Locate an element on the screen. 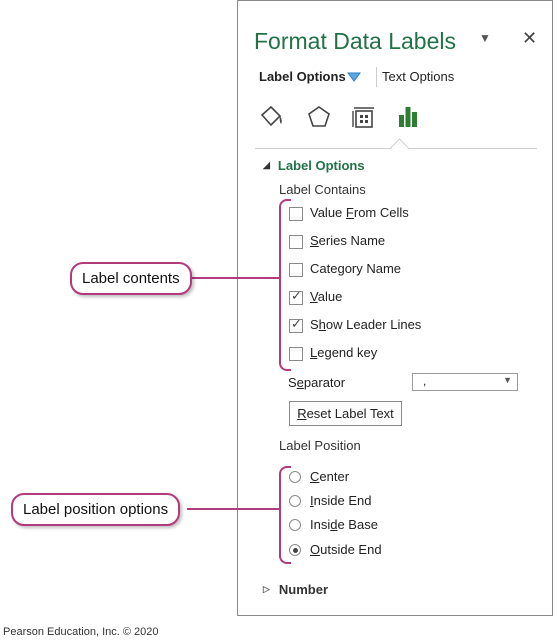  label-position-callout: Label position options is located at coordinates (96, 509).